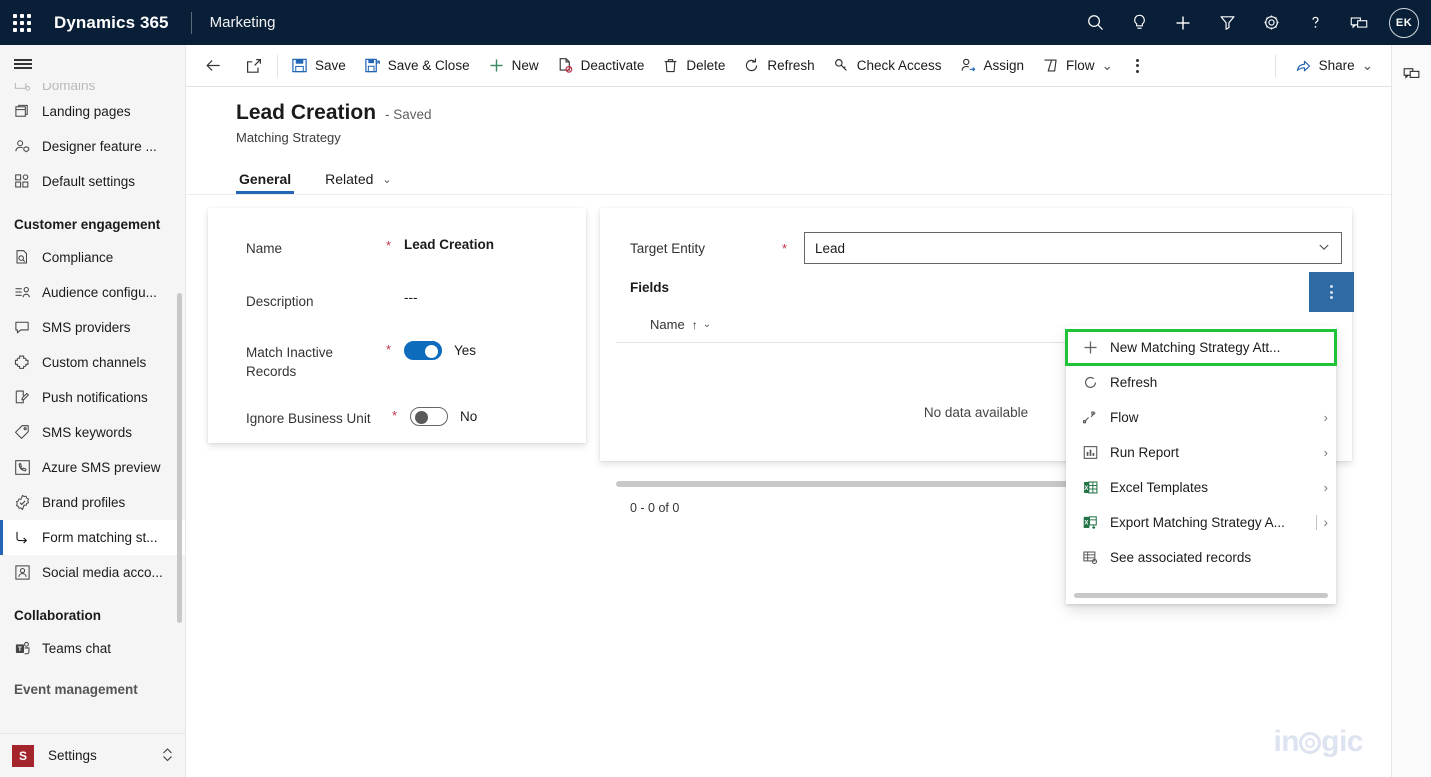 Image resolution: width=1431 pixels, height=777 pixels. What do you see at coordinates (1183, 22) in the screenshot?
I see `plus-icon` at bounding box center [1183, 22].